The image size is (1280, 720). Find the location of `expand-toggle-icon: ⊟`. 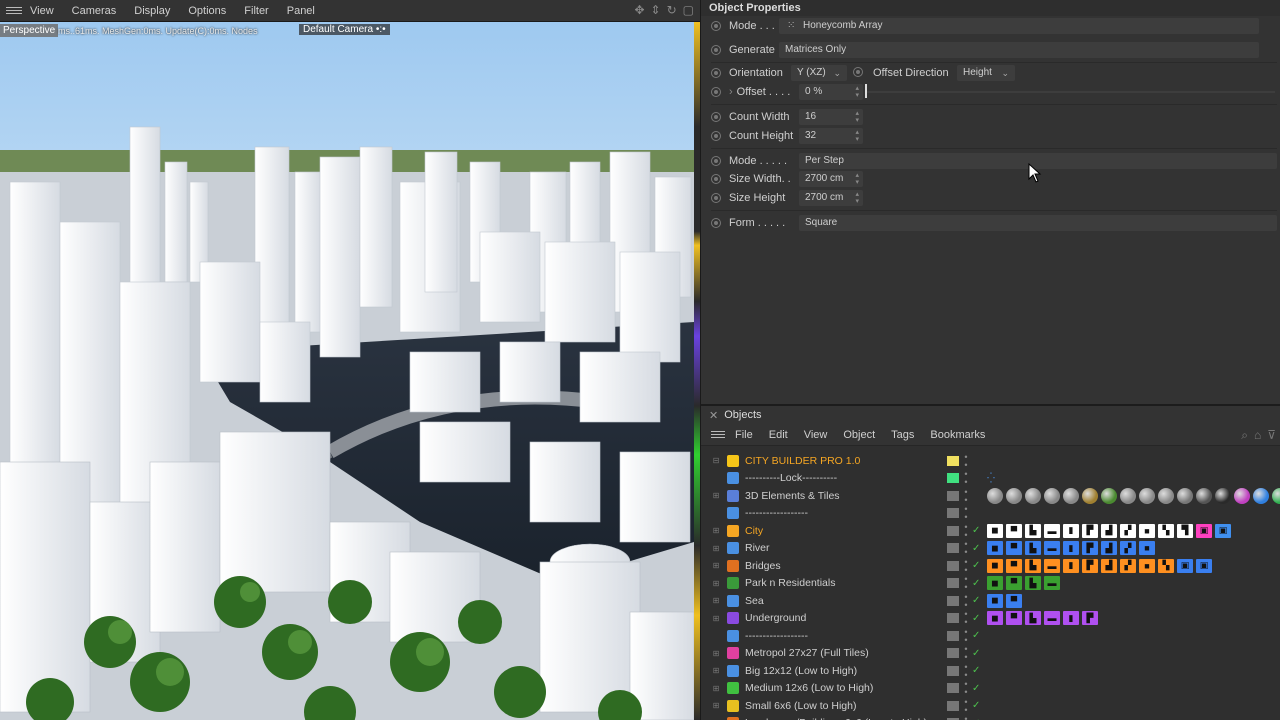

expand-toggle-icon: ⊟ is located at coordinates (716, 460).